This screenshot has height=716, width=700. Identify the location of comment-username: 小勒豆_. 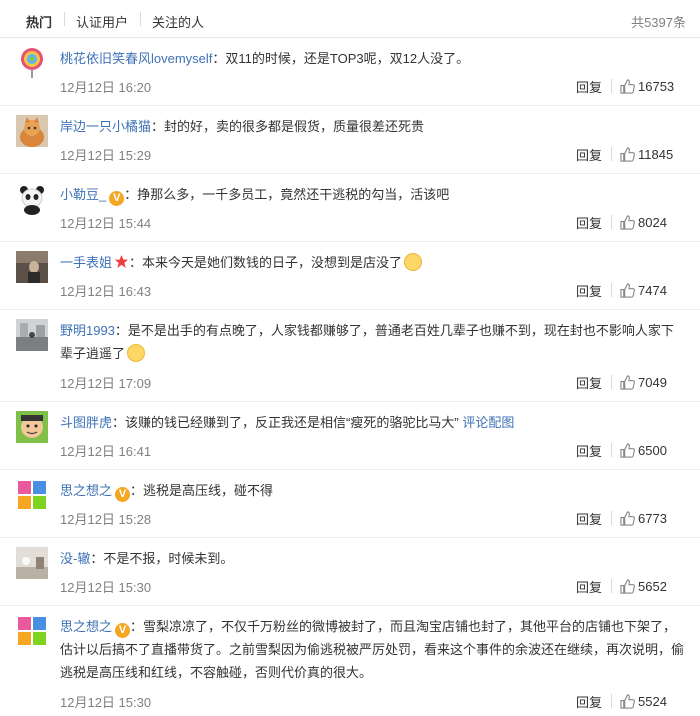
(83, 194).